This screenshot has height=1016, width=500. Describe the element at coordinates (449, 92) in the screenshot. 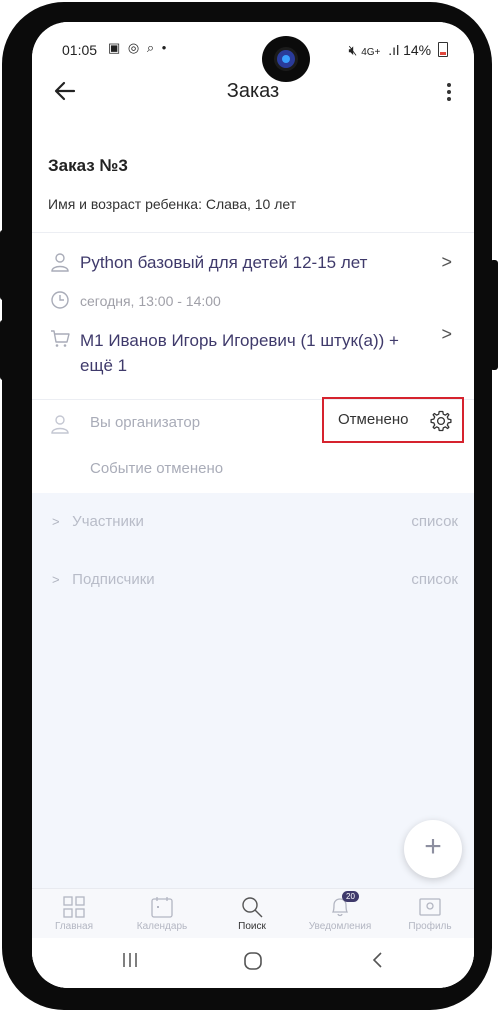

I see `more-options-icon` at that location.